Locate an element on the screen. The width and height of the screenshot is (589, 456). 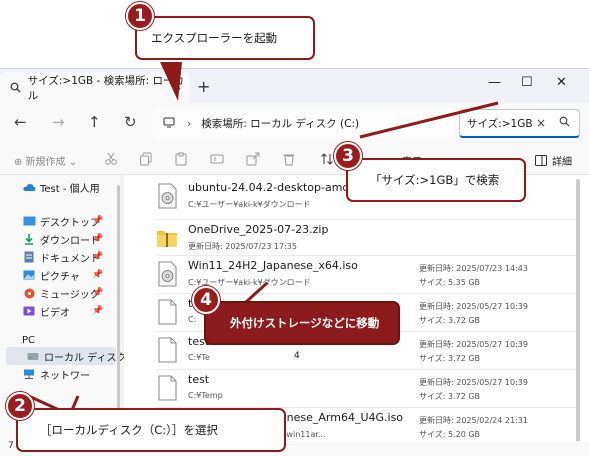
nav-item-documents: ドキュメント is located at coordinates (61, 257).